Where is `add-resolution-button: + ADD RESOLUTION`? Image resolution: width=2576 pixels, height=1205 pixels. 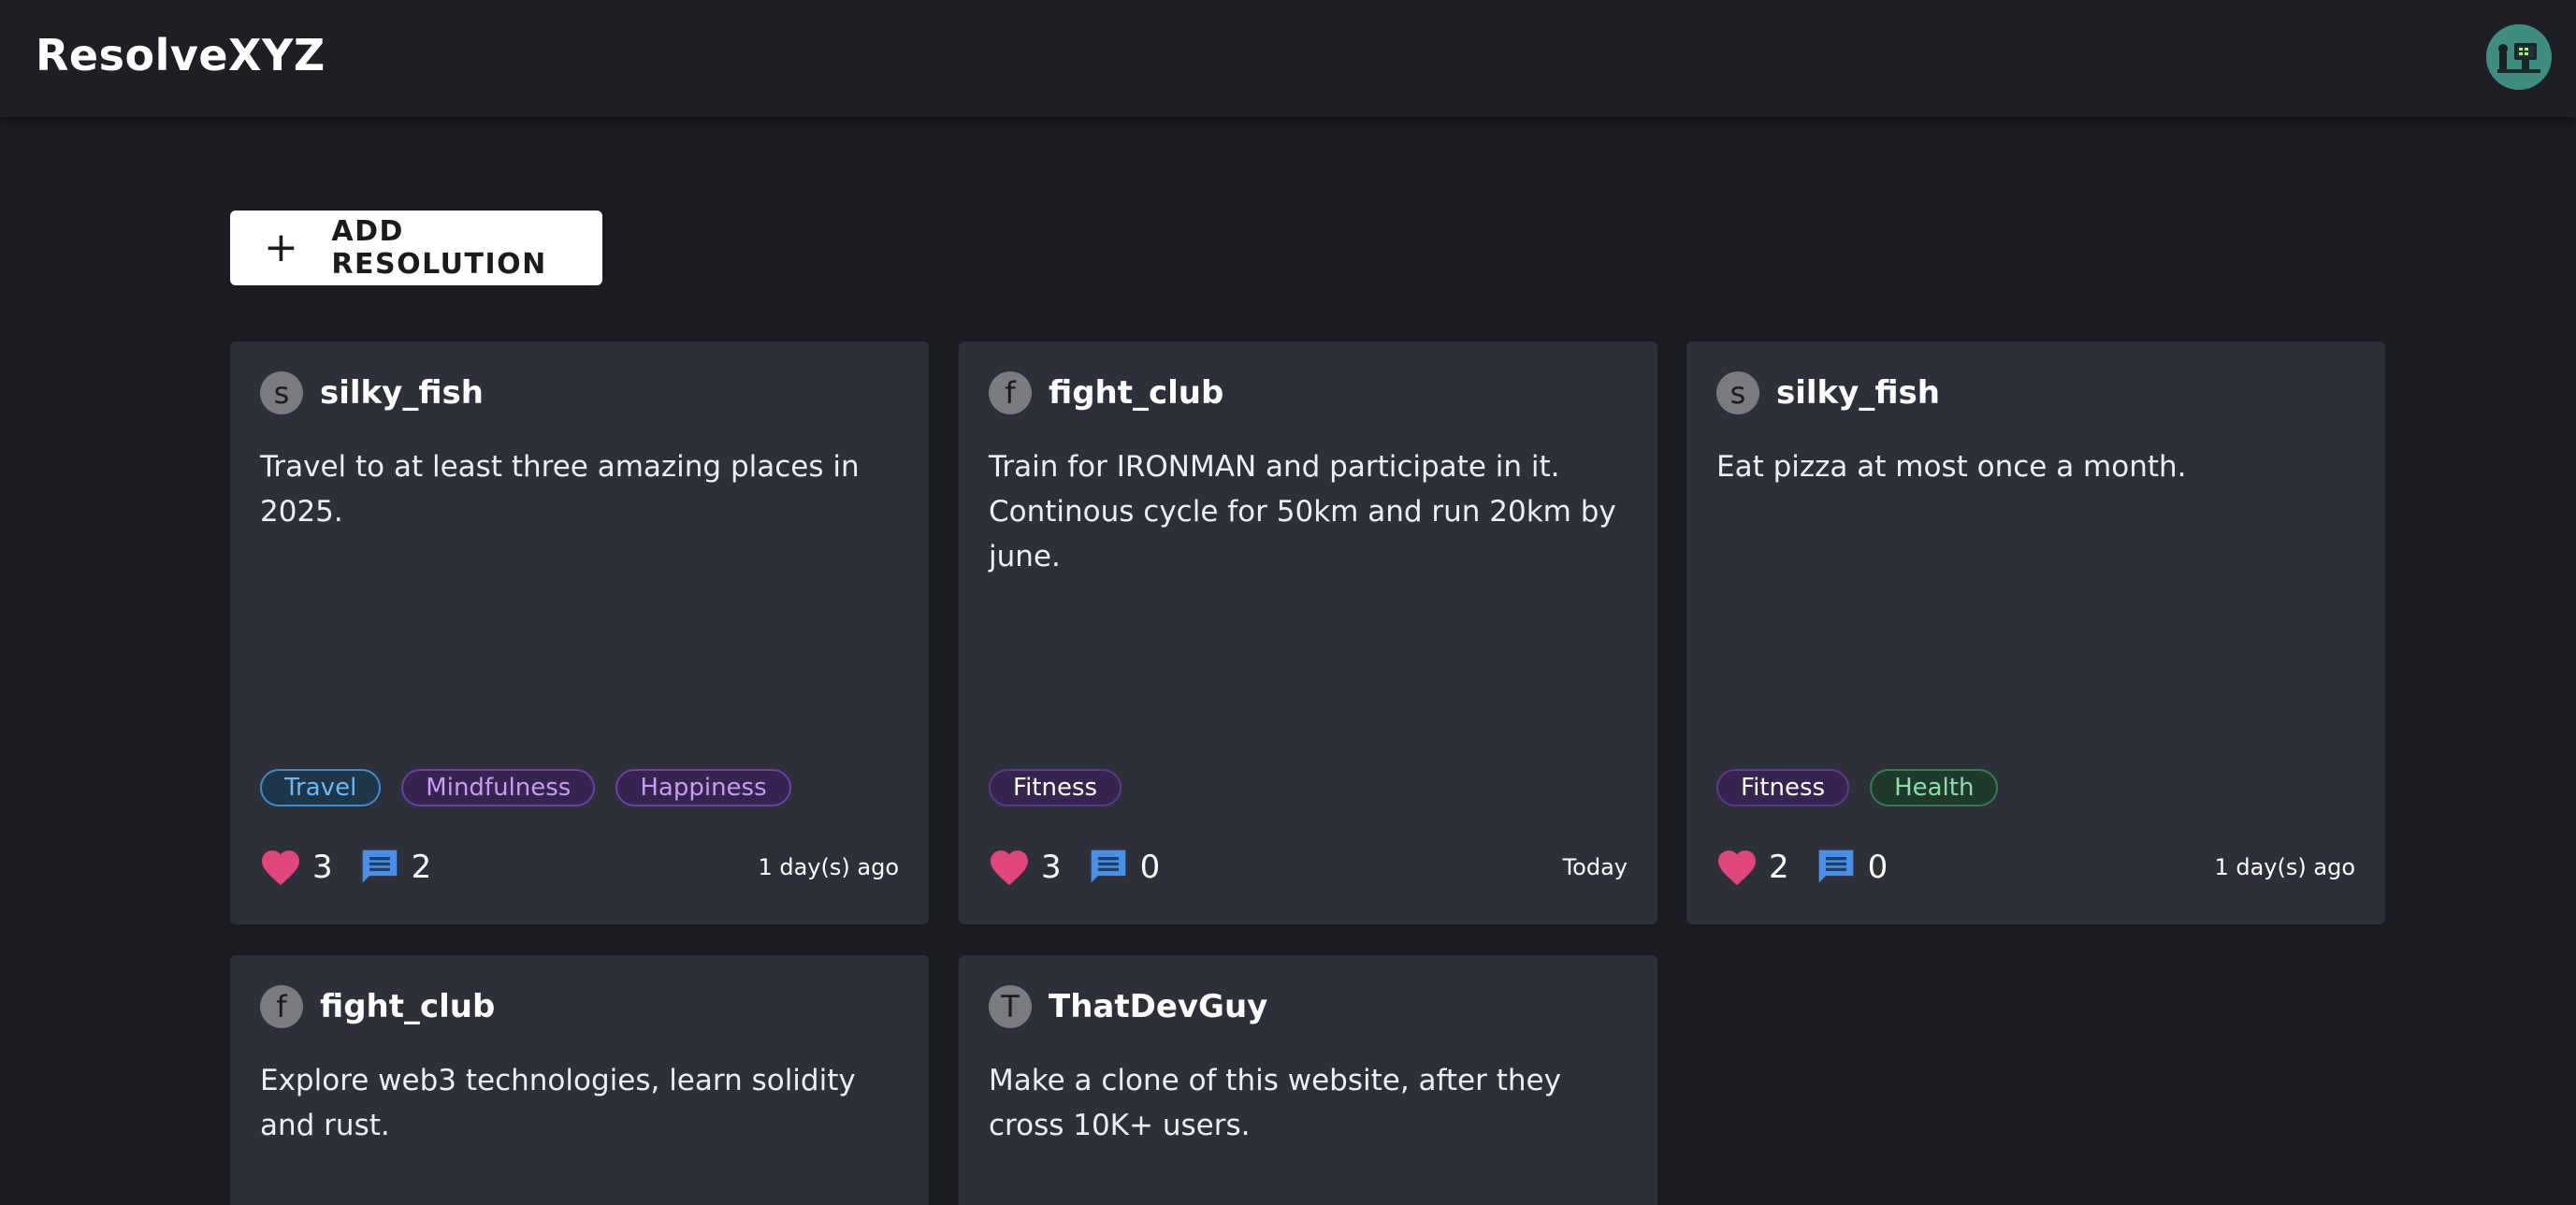
add-resolution-button: + ADD RESOLUTION is located at coordinates (416, 248).